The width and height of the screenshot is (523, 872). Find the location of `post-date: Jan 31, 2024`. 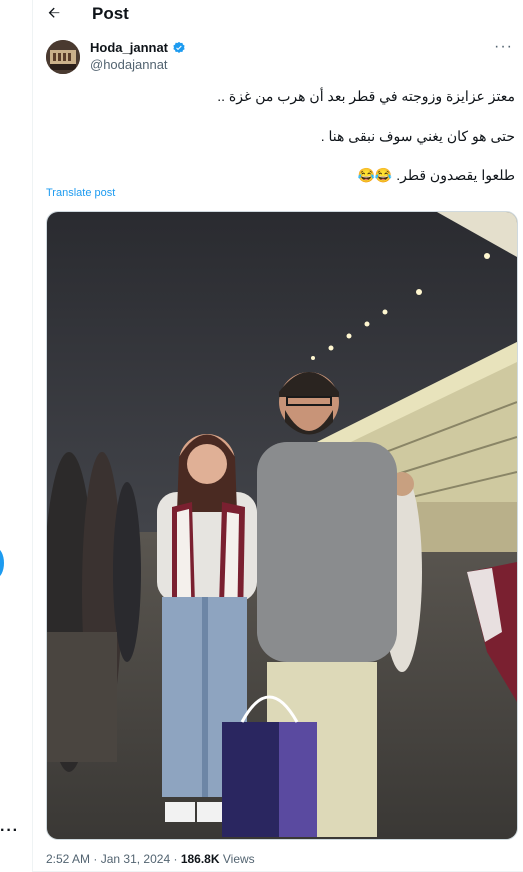

post-date: Jan 31, 2024 is located at coordinates (135, 859).